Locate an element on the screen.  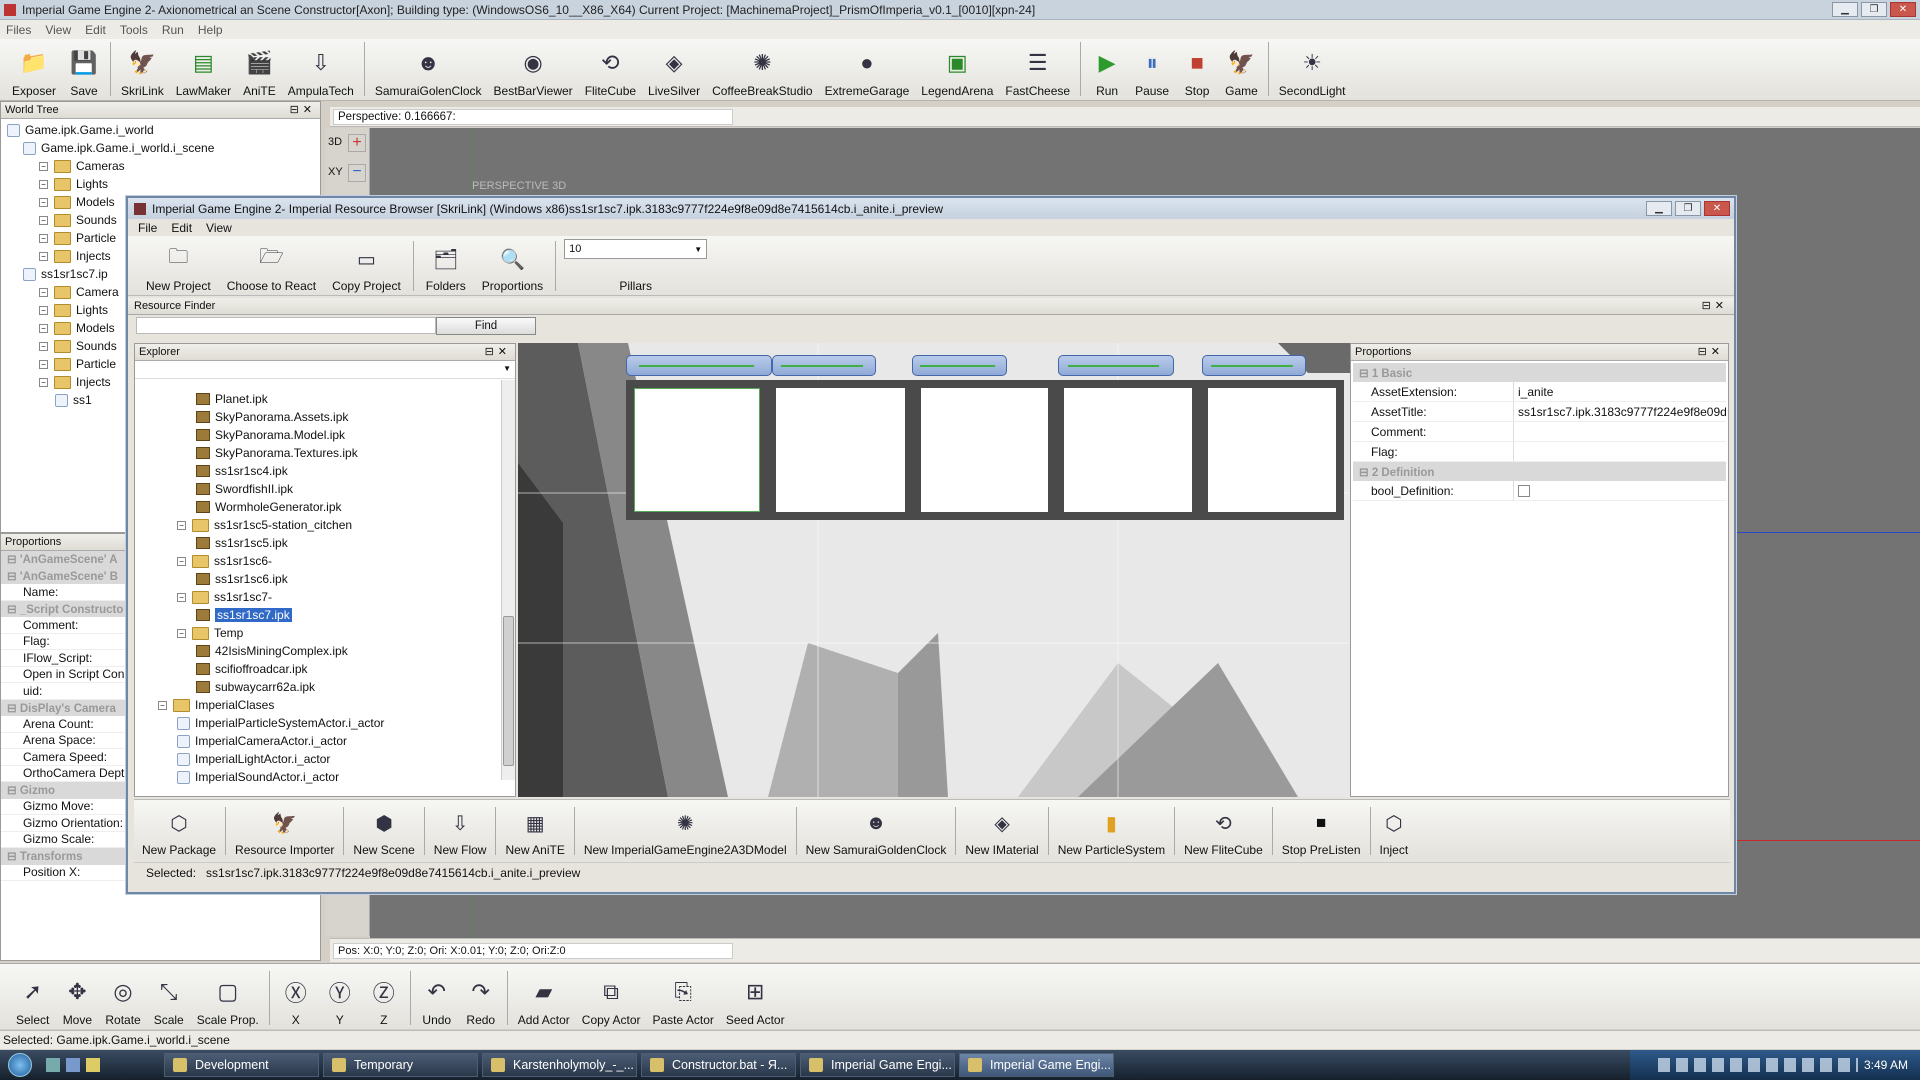
new-project-button: 🗀 New Project is located at coordinates (178, 268).